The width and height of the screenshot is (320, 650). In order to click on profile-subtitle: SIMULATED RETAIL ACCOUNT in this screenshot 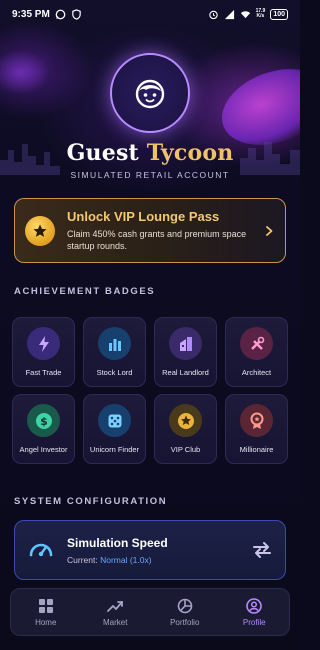, I will do `click(150, 175)`.